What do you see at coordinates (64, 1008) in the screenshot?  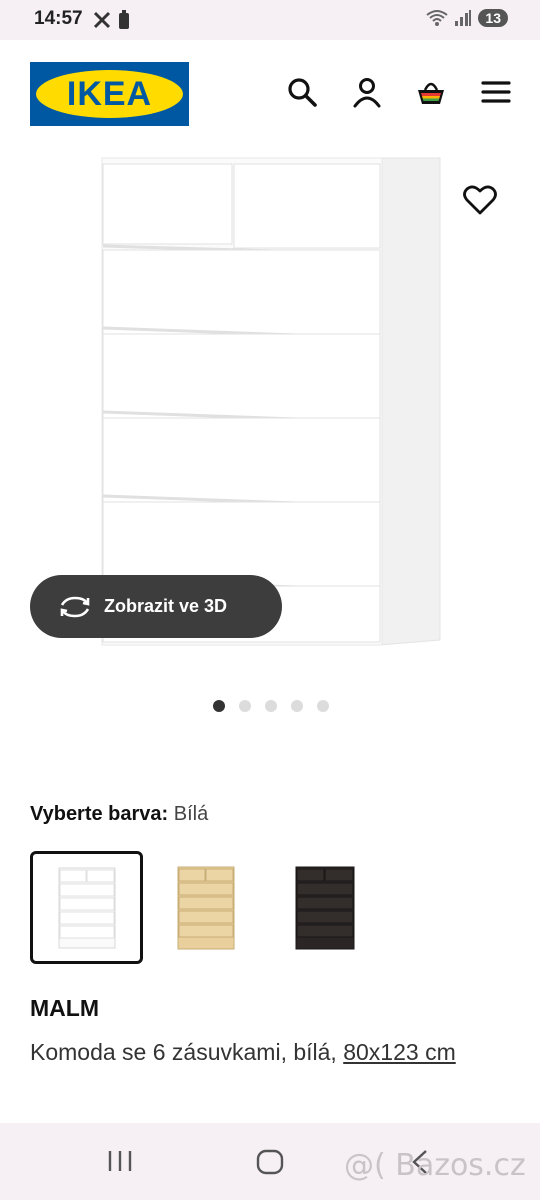 I see `product-name: MALM` at bounding box center [64, 1008].